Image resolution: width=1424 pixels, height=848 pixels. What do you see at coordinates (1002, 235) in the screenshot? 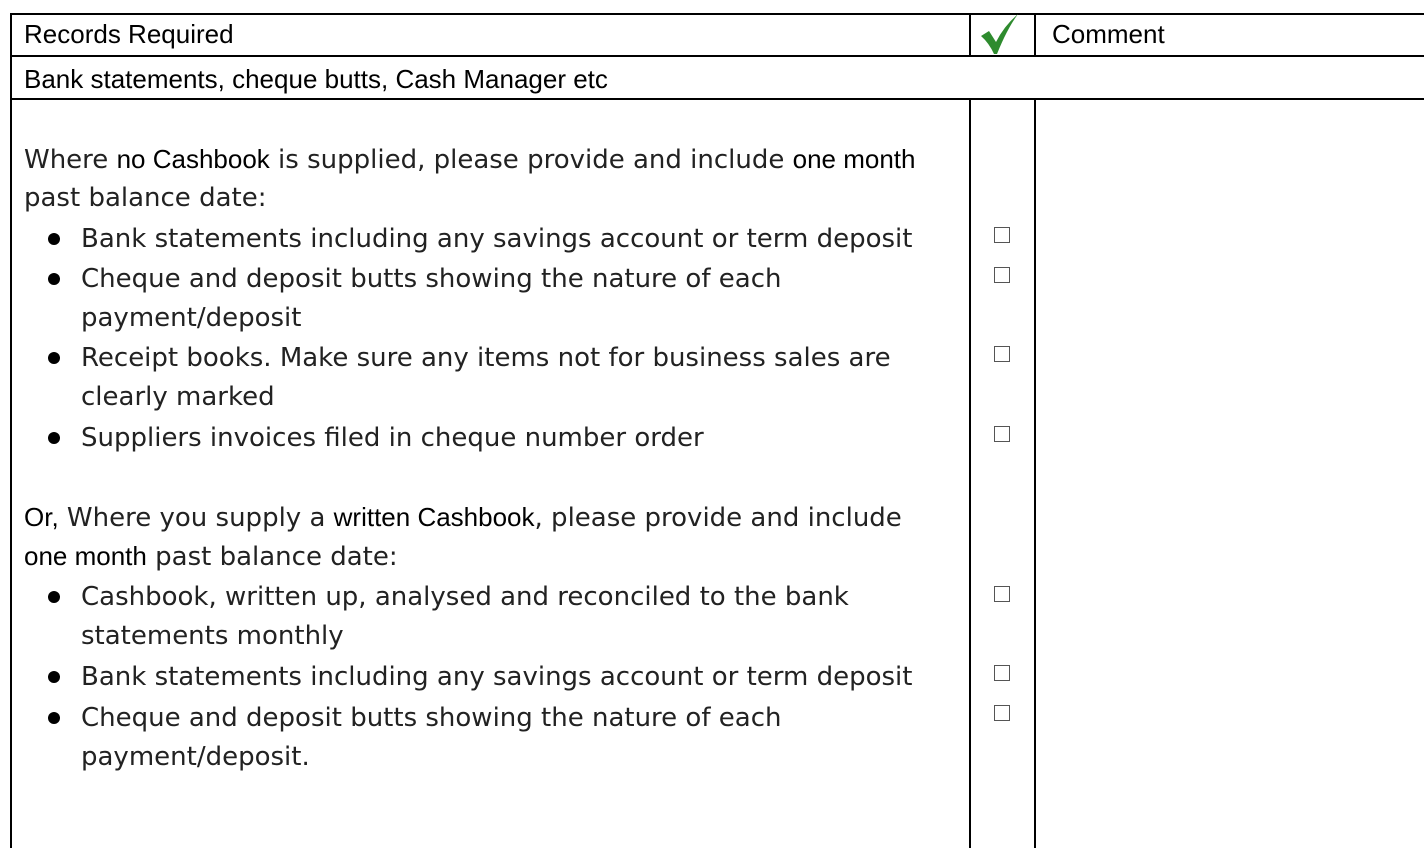
I see `checkbox-bank-statements` at bounding box center [1002, 235].